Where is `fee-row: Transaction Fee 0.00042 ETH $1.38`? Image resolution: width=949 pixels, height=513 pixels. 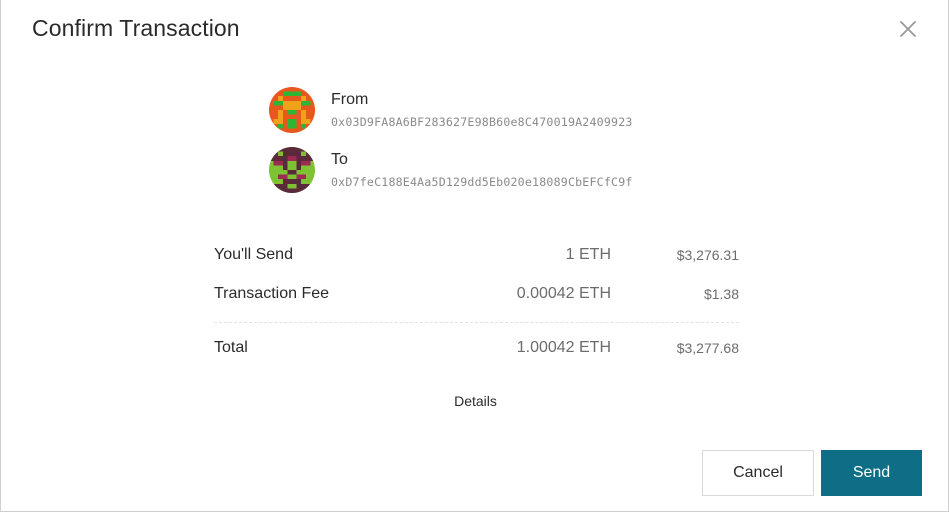 fee-row: Transaction Fee 0.00042 ETH $1.38 is located at coordinates (476, 296).